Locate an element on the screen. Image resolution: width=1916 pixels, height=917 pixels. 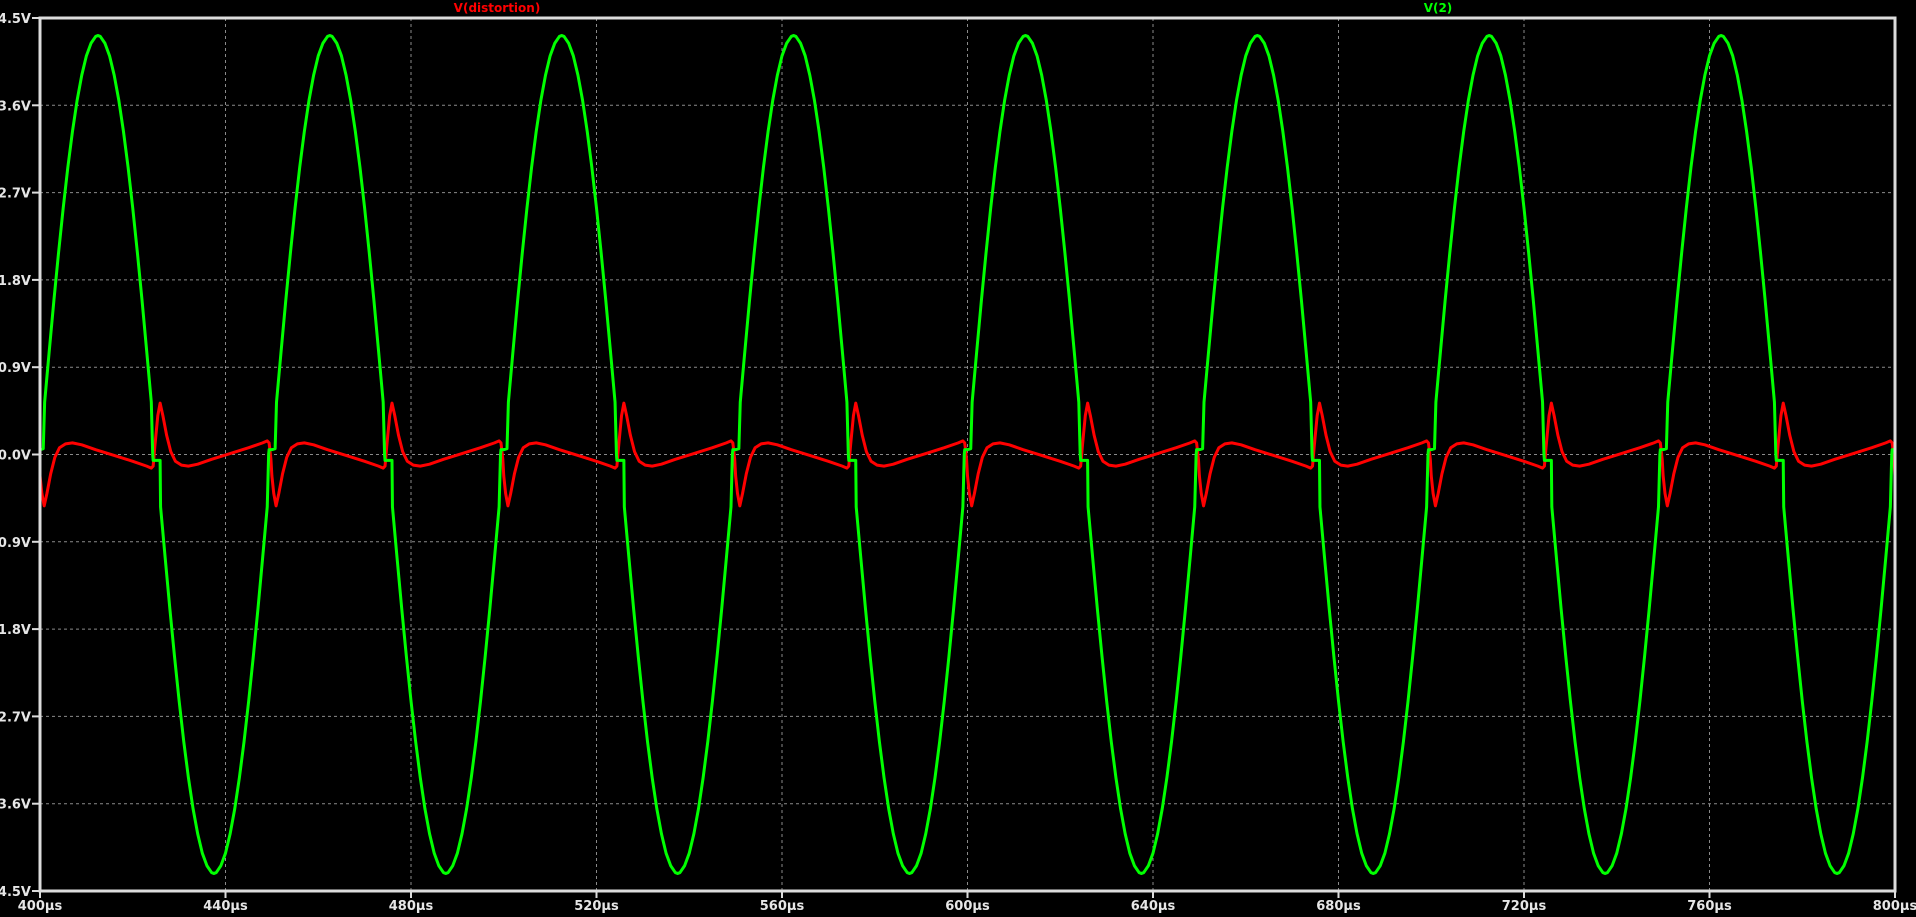
y-tick-label: 0.0V is located at coordinates (15, 456).